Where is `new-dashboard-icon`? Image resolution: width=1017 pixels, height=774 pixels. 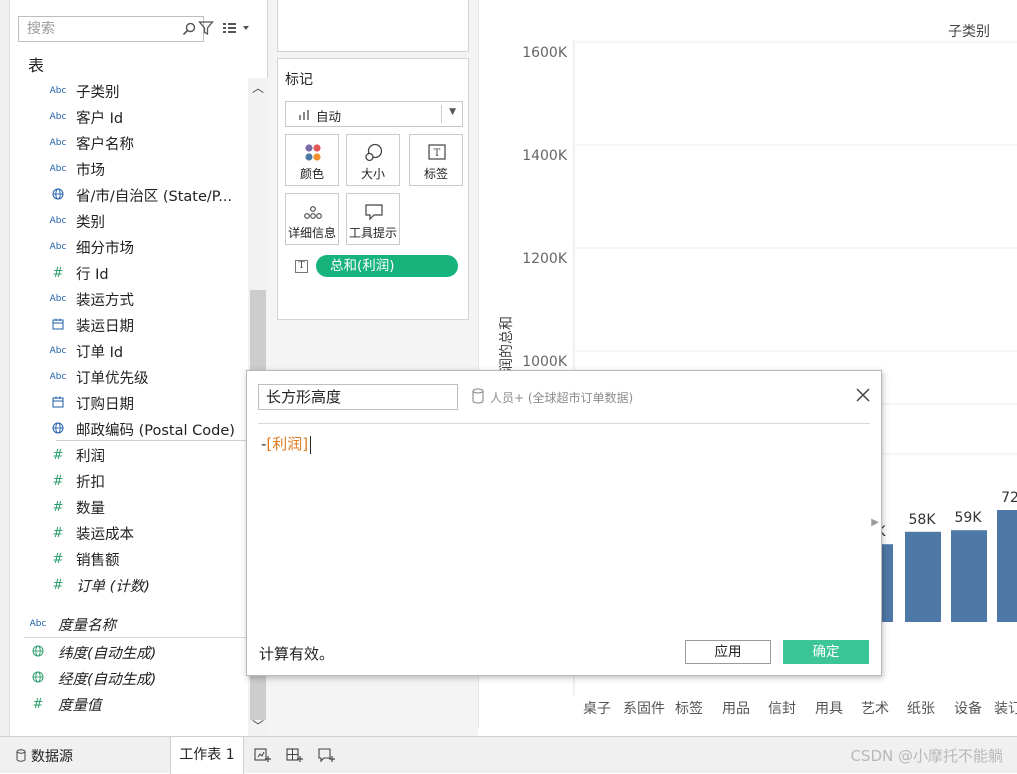 new-dashboard-icon is located at coordinates (295, 755).